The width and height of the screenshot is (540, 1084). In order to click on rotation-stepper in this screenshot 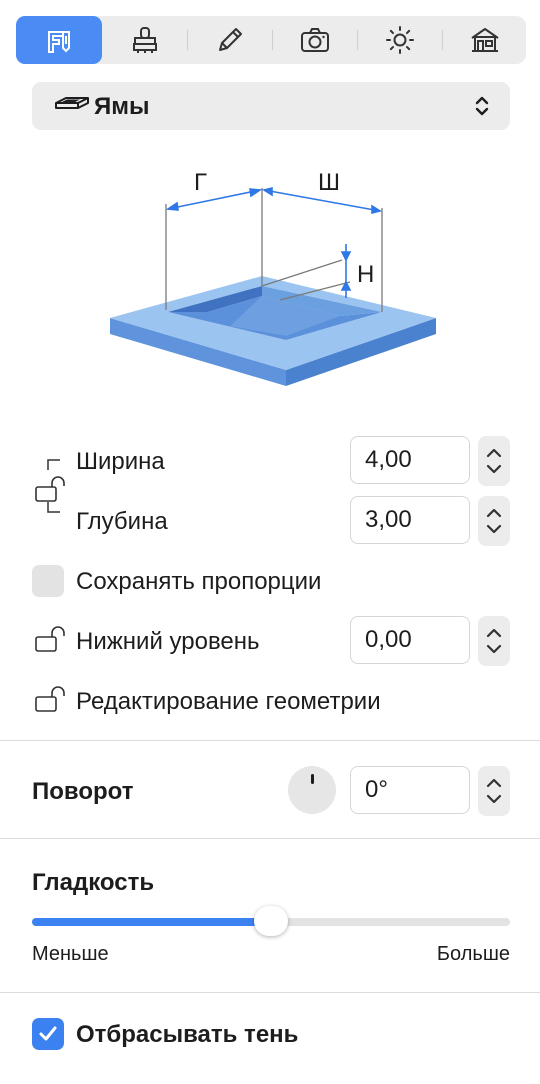, I will do `click(494, 791)`.